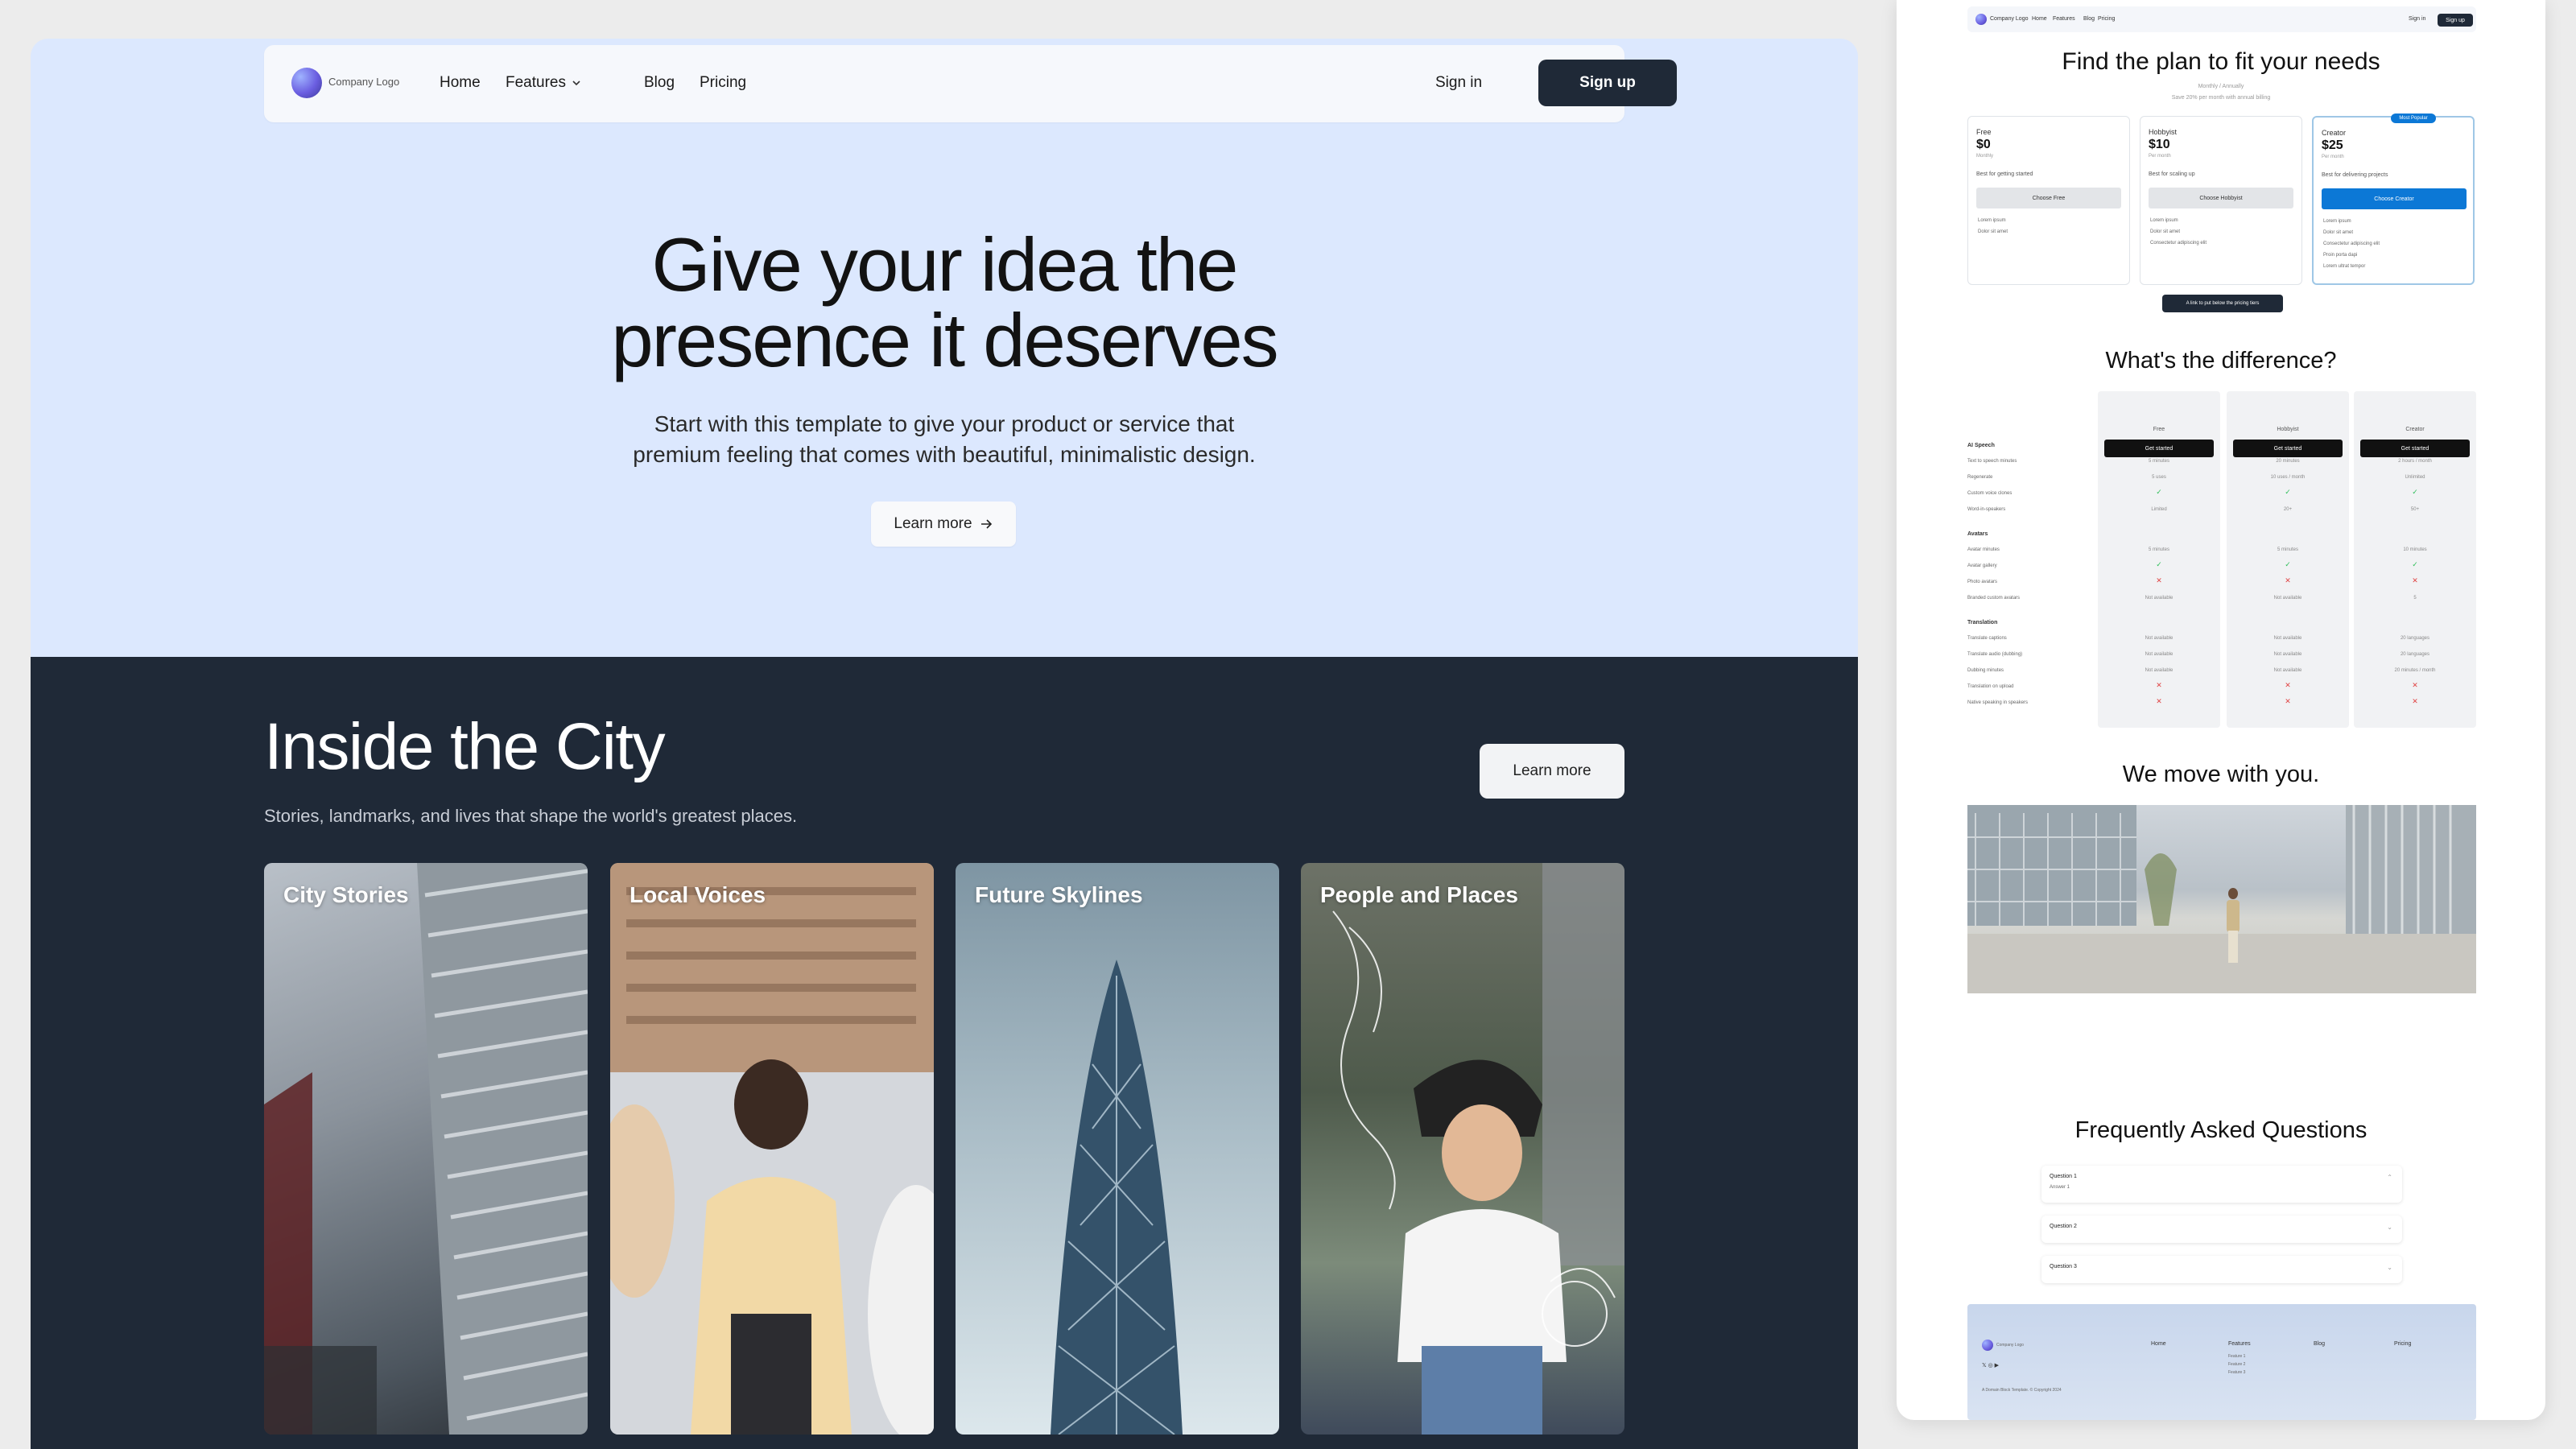 This screenshot has width=2576, height=1449. I want to click on compare-cell: 50+, so click(2415, 509).